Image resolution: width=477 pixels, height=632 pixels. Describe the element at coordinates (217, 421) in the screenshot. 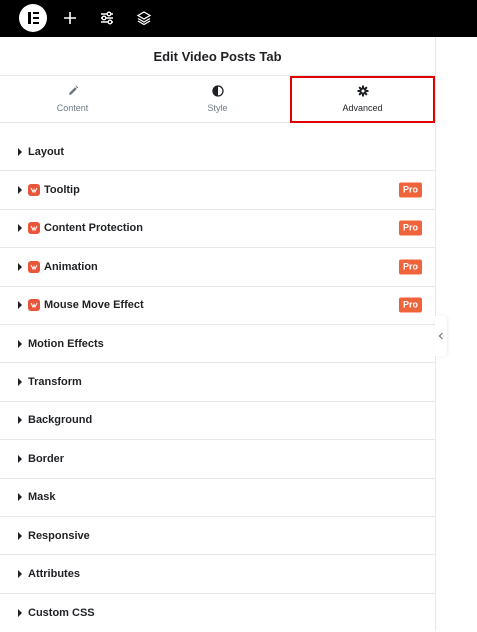

I see `section-background: Background` at that location.